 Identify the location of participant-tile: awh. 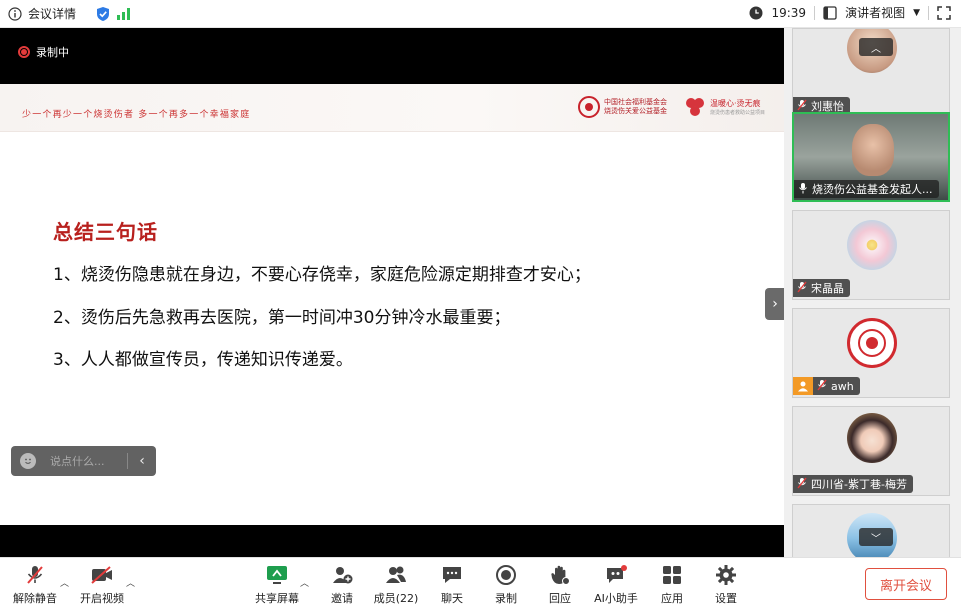
(871, 353).